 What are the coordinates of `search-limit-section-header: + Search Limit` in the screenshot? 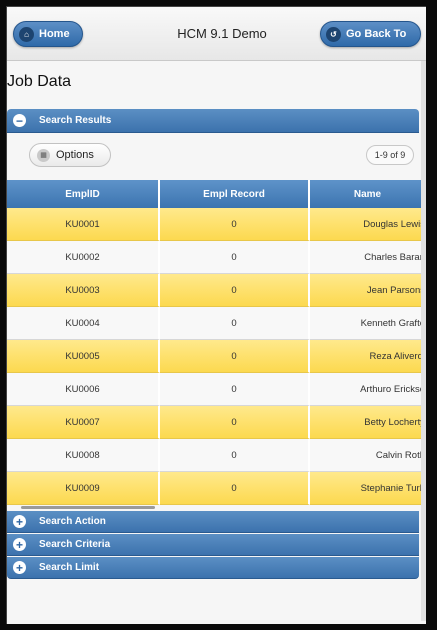 It's located at (213, 568).